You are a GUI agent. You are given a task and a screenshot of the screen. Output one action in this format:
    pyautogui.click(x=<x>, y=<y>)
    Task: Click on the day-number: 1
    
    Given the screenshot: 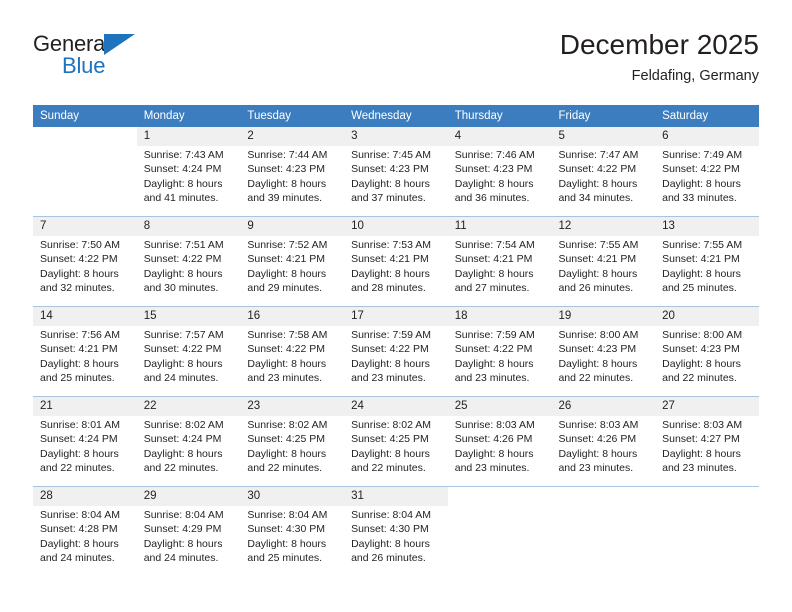 What is the action you would take?
    pyautogui.click(x=188, y=136)
    